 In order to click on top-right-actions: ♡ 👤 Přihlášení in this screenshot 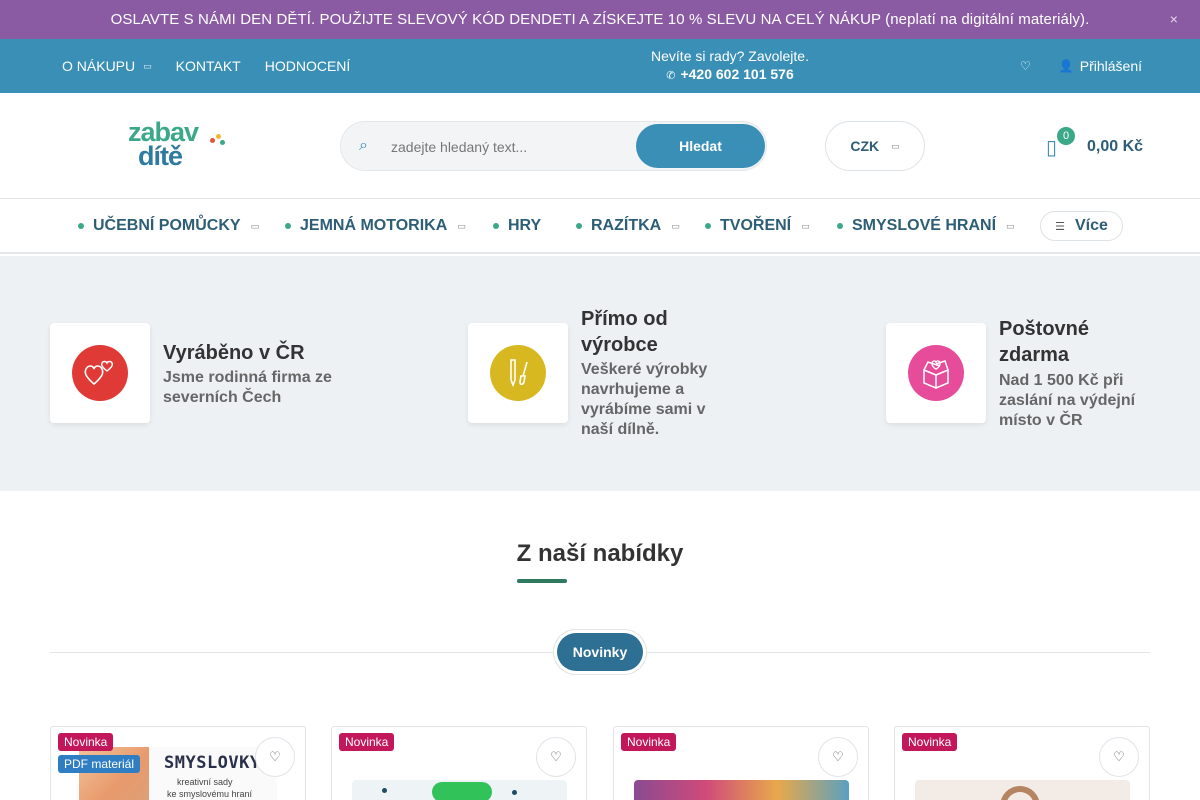, I will do `click(1081, 66)`.